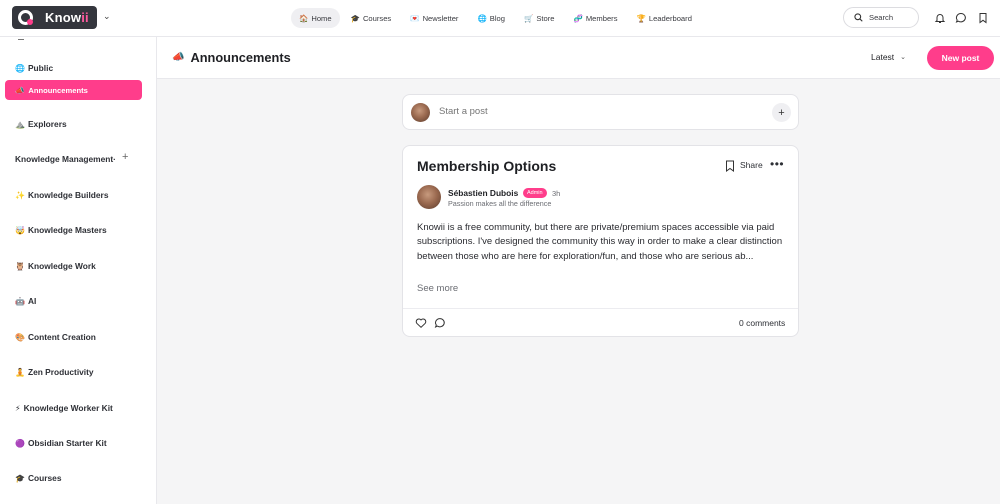 The image size is (1000, 504). I want to click on search-label: Search, so click(881, 17).